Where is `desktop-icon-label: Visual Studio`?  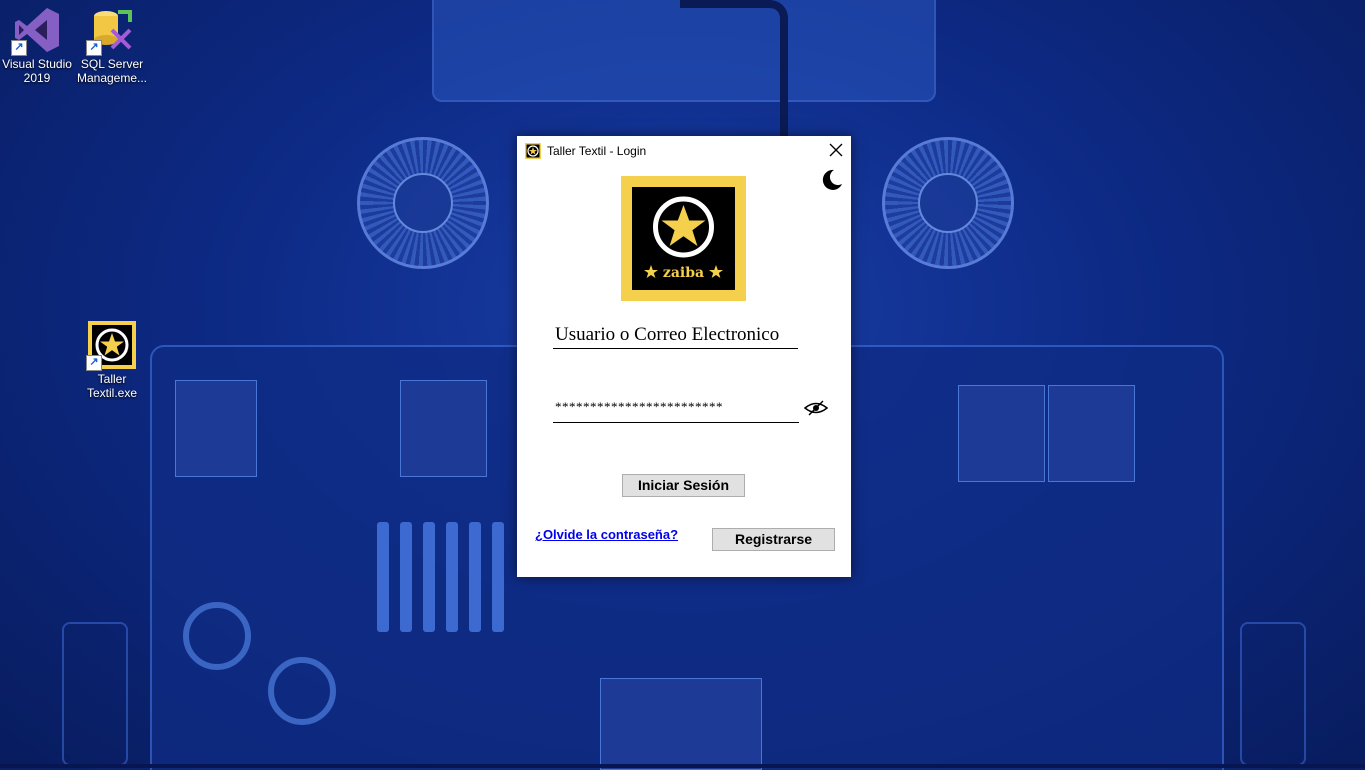
desktop-icon-label: Visual Studio is located at coordinates (37, 64).